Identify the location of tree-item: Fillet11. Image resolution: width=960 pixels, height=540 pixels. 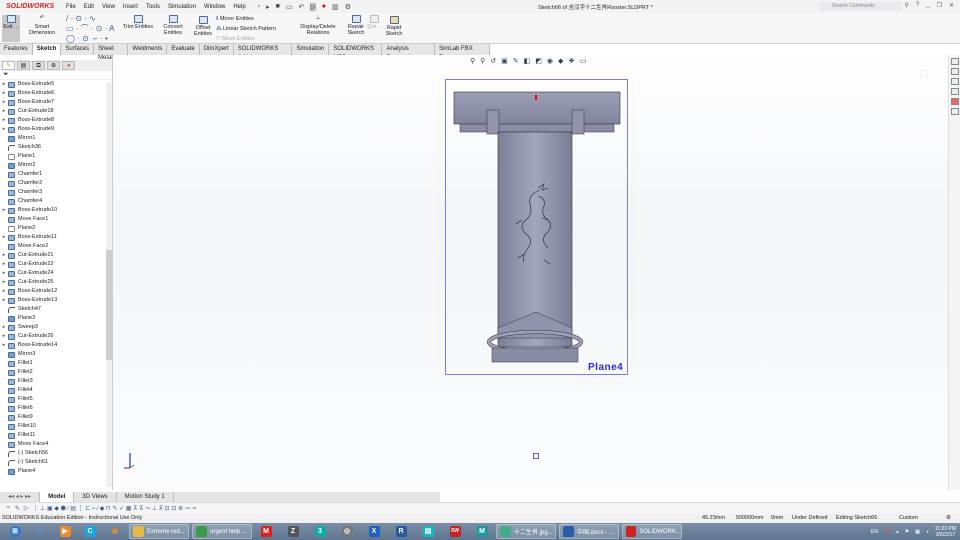
(56, 435).